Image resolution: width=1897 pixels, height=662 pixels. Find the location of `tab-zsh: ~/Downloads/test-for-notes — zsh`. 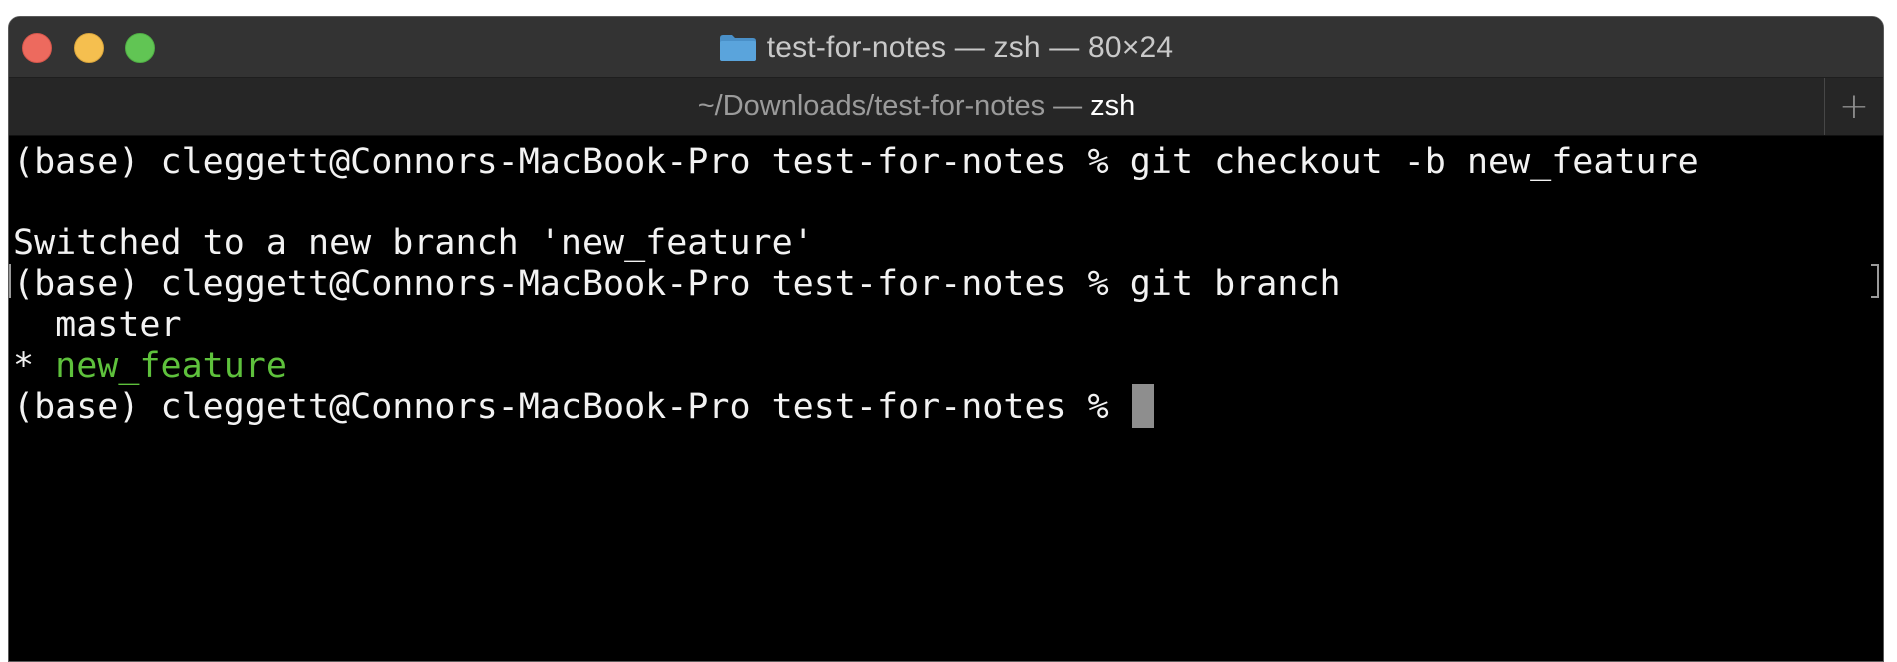

tab-zsh: ~/Downloads/test-for-notes — zsh is located at coordinates (916, 106).